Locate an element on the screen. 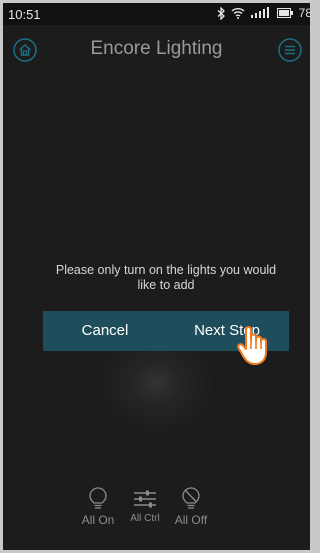 This screenshot has width=320, height=553. menu-button is located at coordinates (290, 50).